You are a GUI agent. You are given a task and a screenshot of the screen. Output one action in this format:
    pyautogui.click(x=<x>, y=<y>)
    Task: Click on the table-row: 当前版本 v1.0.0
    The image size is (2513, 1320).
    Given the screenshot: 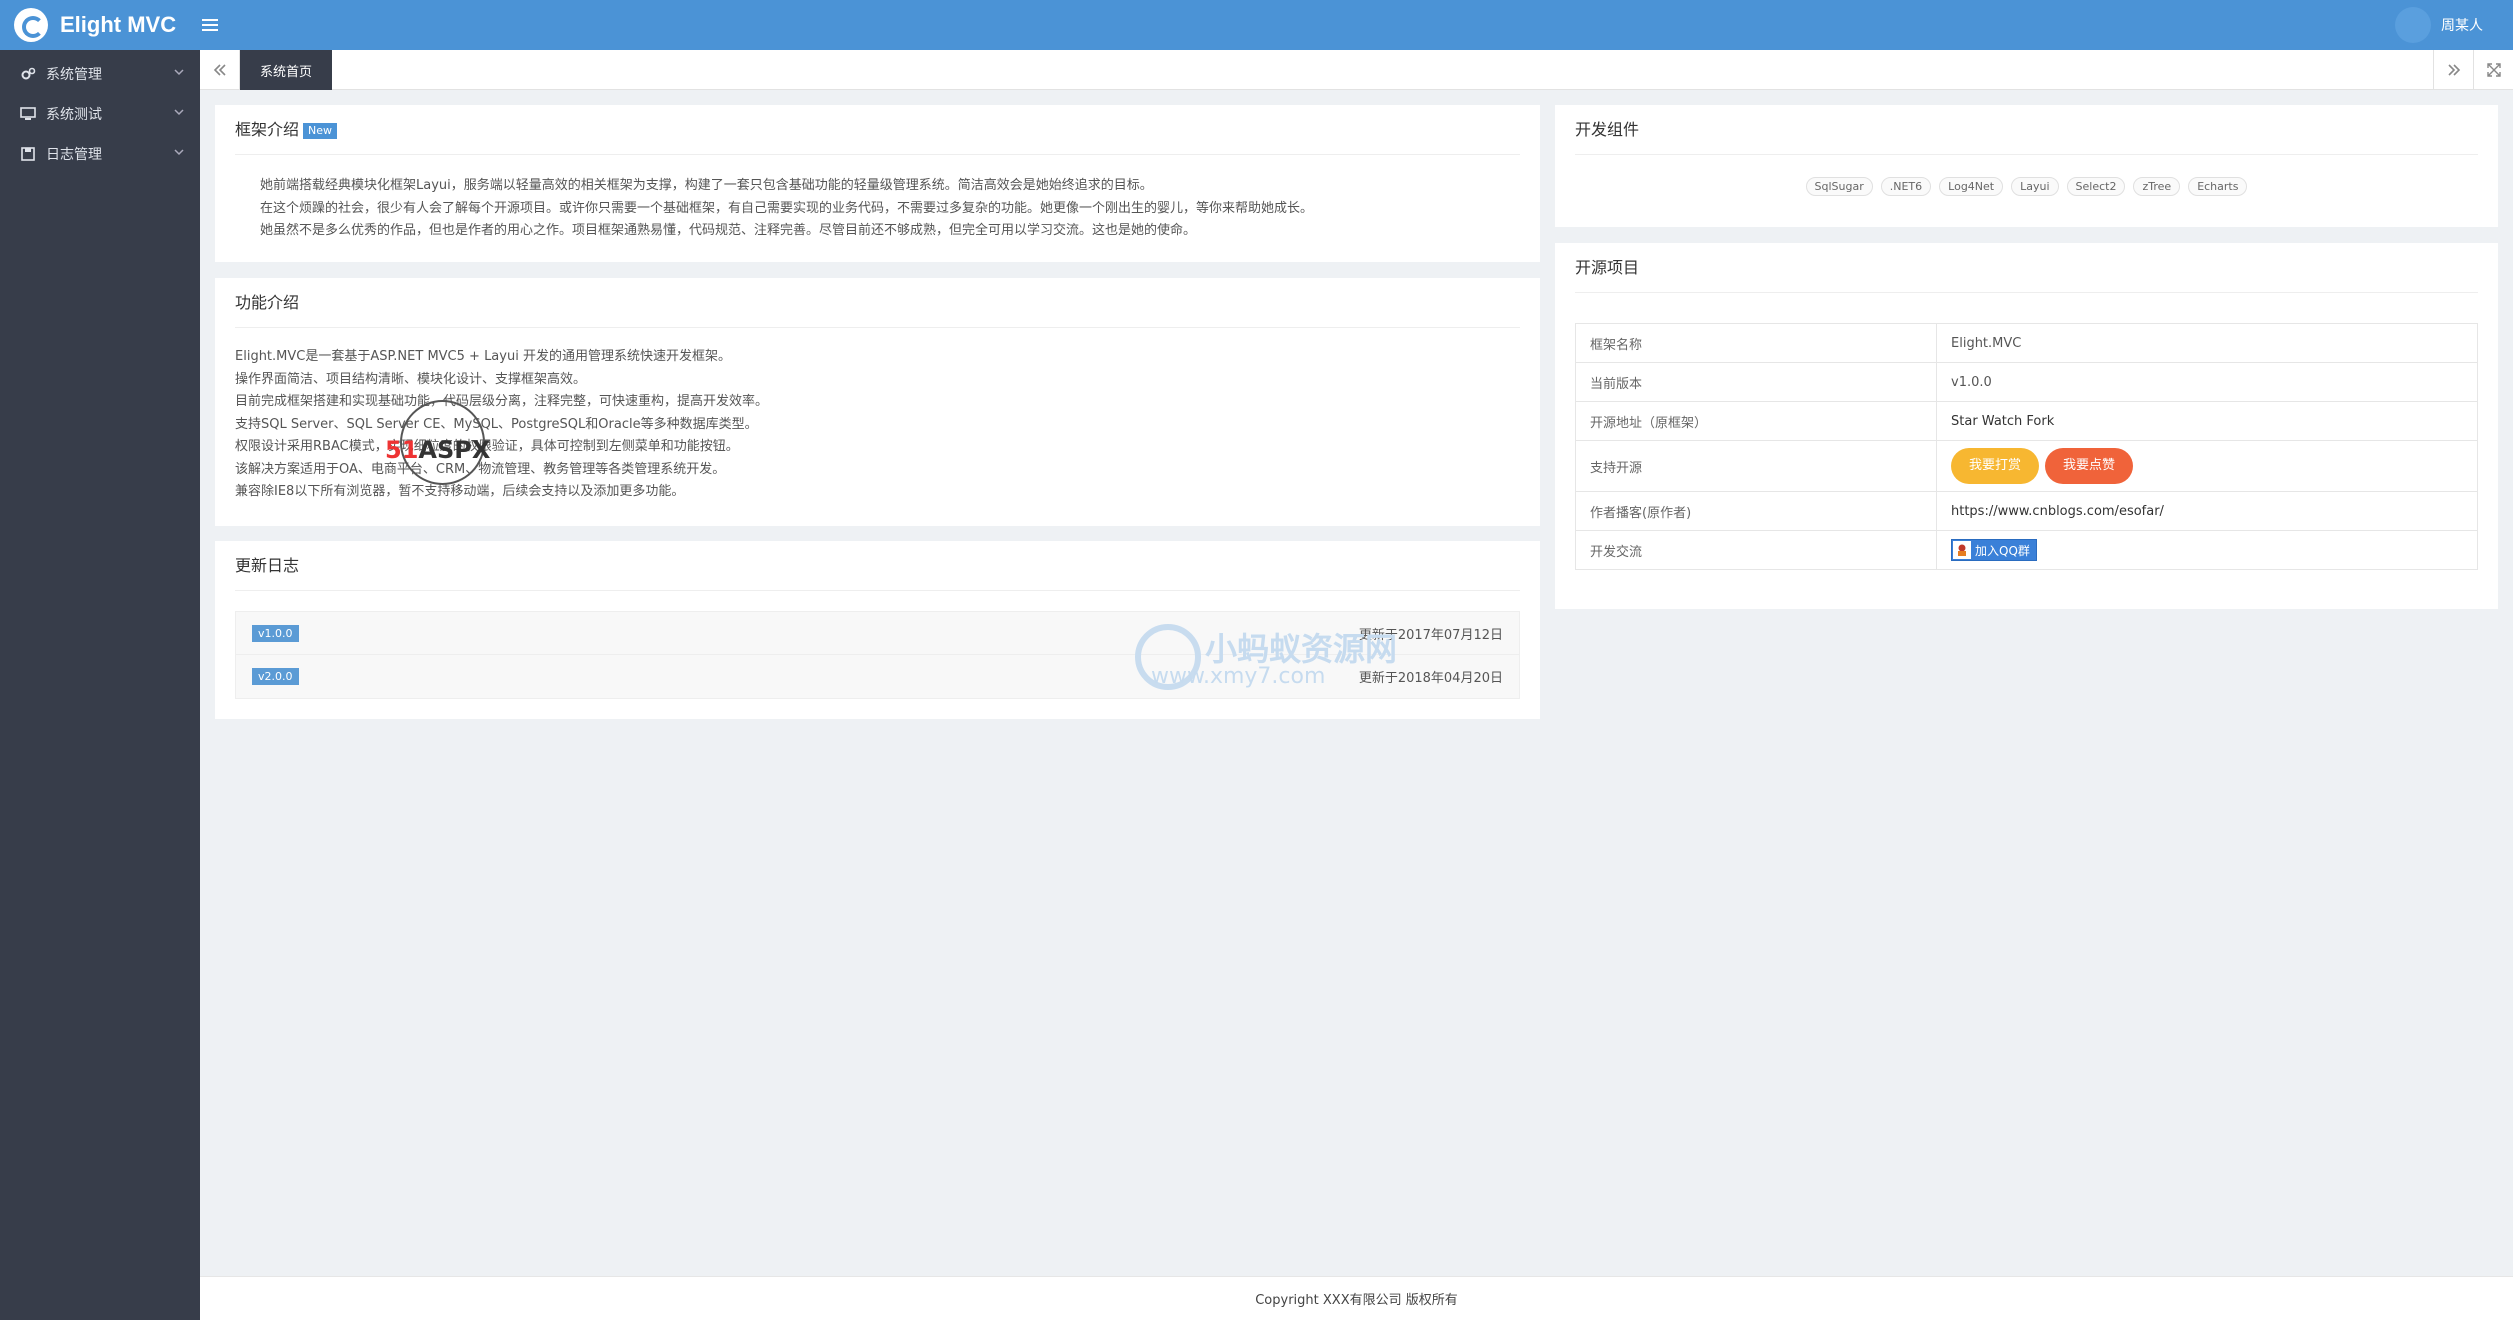 What is the action you would take?
    pyautogui.click(x=2026, y=382)
    